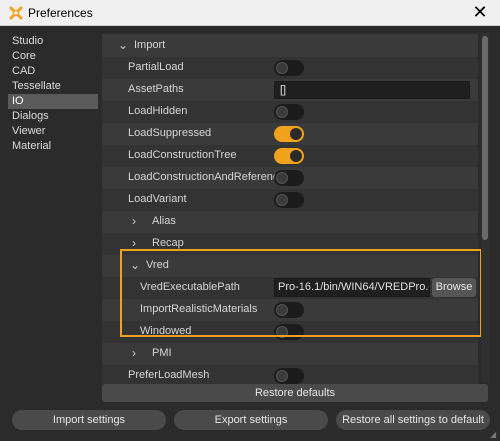 The height and width of the screenshot is (441, 500). I want to click on load-hidden-toggle, so click(289, 112).